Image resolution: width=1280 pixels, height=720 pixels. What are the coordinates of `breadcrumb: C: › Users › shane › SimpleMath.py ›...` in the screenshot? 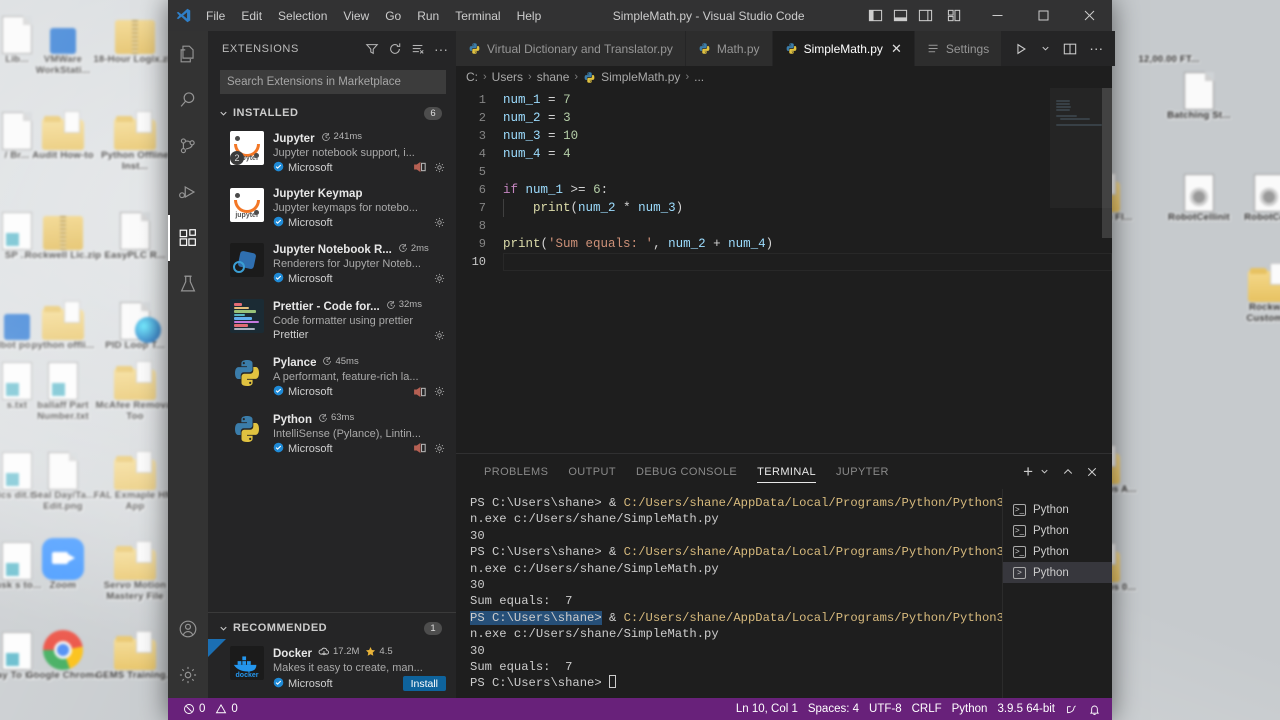 It's located at (784, 77).